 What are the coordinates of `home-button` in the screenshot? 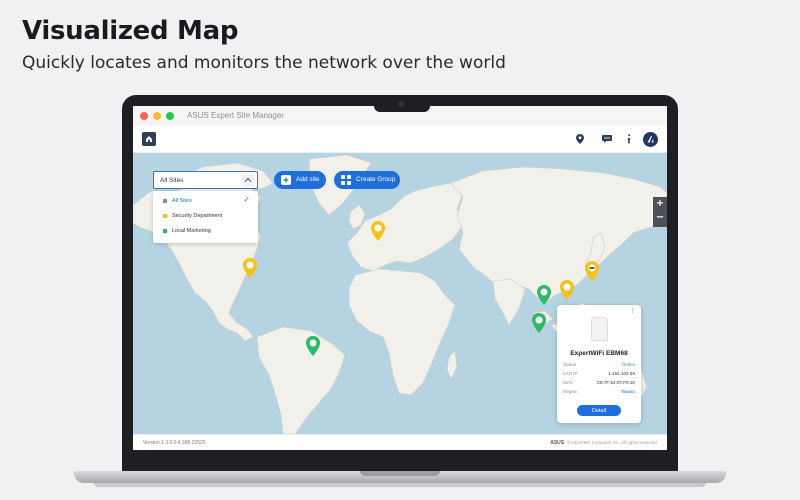 It's located at (149, 139).